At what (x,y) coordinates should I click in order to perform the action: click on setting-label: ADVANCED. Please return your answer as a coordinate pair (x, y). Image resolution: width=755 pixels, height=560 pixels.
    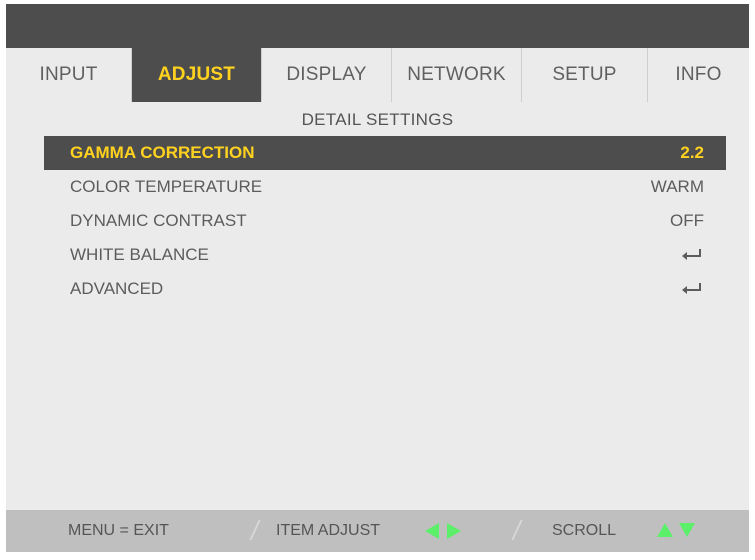
    Looking at the image, I should click on (117, 288).